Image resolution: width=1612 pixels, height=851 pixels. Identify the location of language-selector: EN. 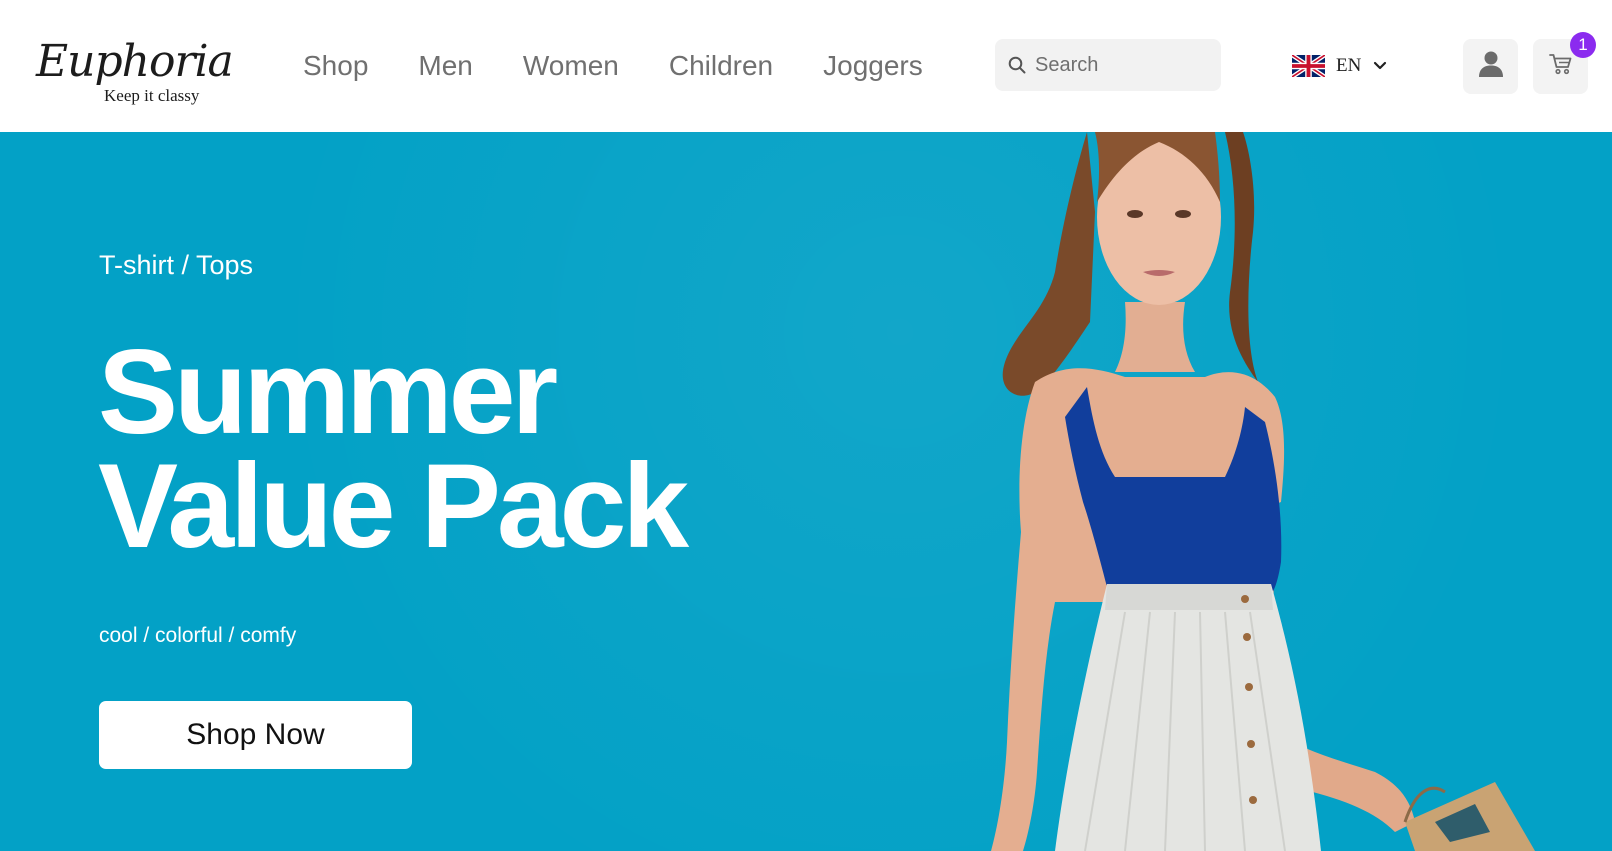
(1338, 66).